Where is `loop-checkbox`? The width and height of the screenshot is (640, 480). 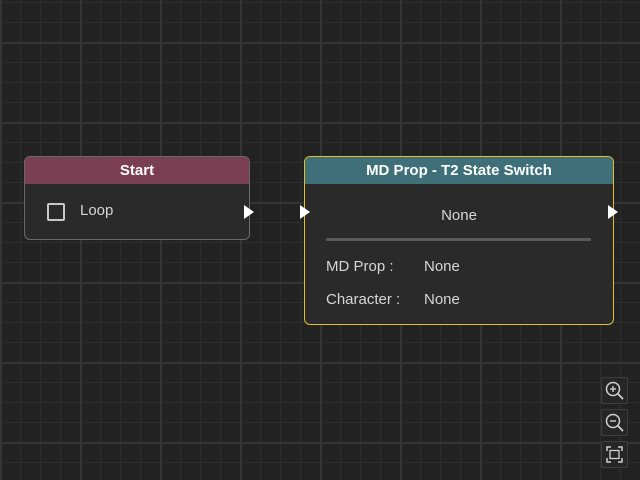 loop-checkbox is located at coordinates (56, 212).